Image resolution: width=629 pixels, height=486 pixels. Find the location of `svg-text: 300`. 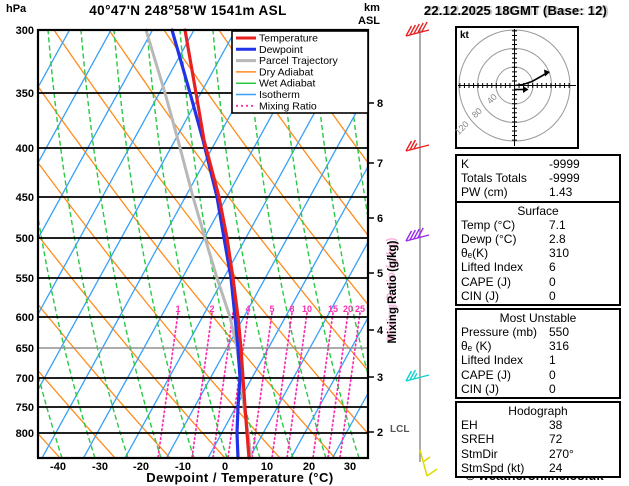

svg-text: 300 is located at coordinates (25, 31).